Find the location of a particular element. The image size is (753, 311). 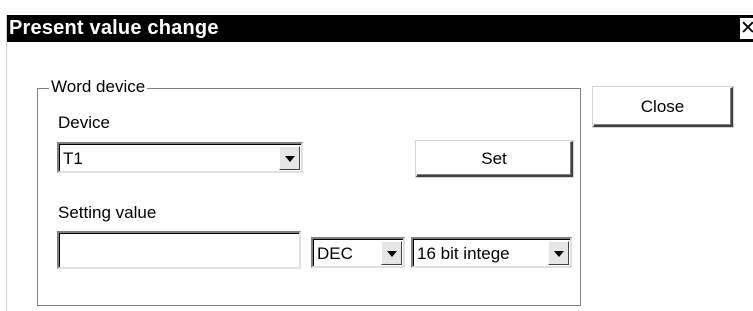

set-button: Set is located at coordinates (494, 159).